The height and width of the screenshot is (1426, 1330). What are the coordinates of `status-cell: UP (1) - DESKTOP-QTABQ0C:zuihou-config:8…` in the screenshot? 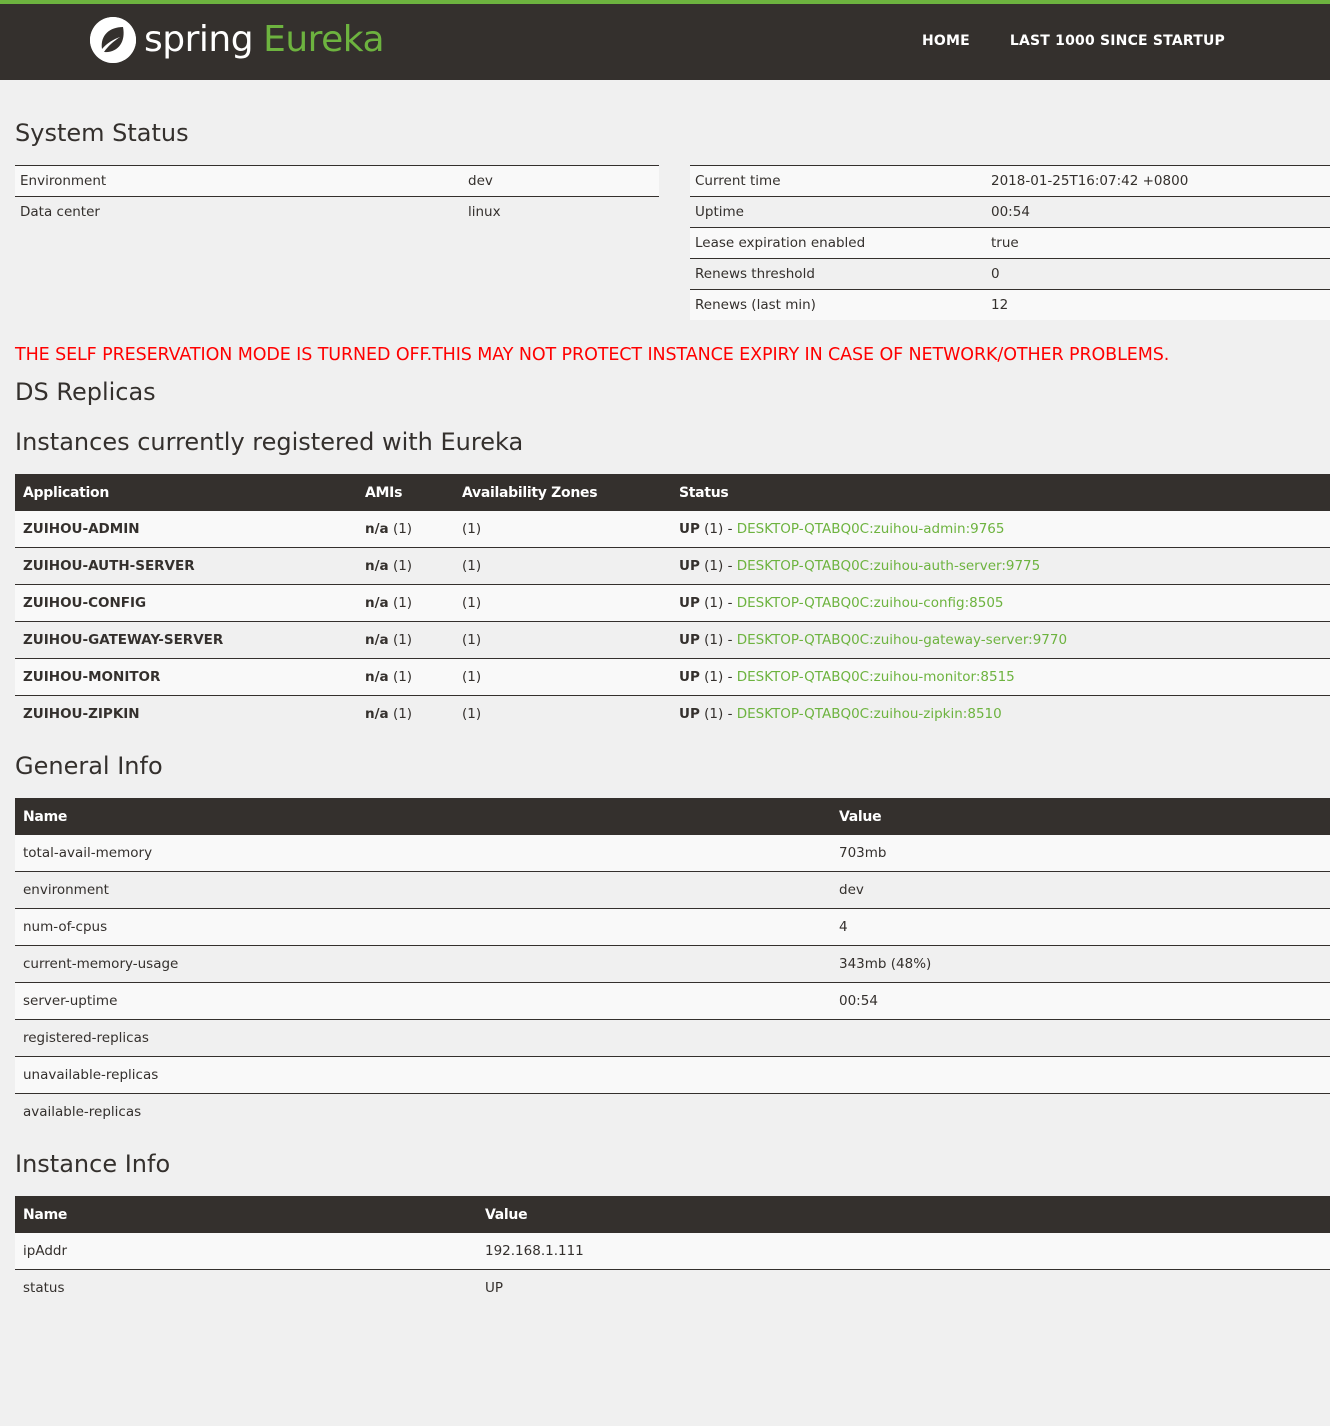 It's located at (1000, 603).